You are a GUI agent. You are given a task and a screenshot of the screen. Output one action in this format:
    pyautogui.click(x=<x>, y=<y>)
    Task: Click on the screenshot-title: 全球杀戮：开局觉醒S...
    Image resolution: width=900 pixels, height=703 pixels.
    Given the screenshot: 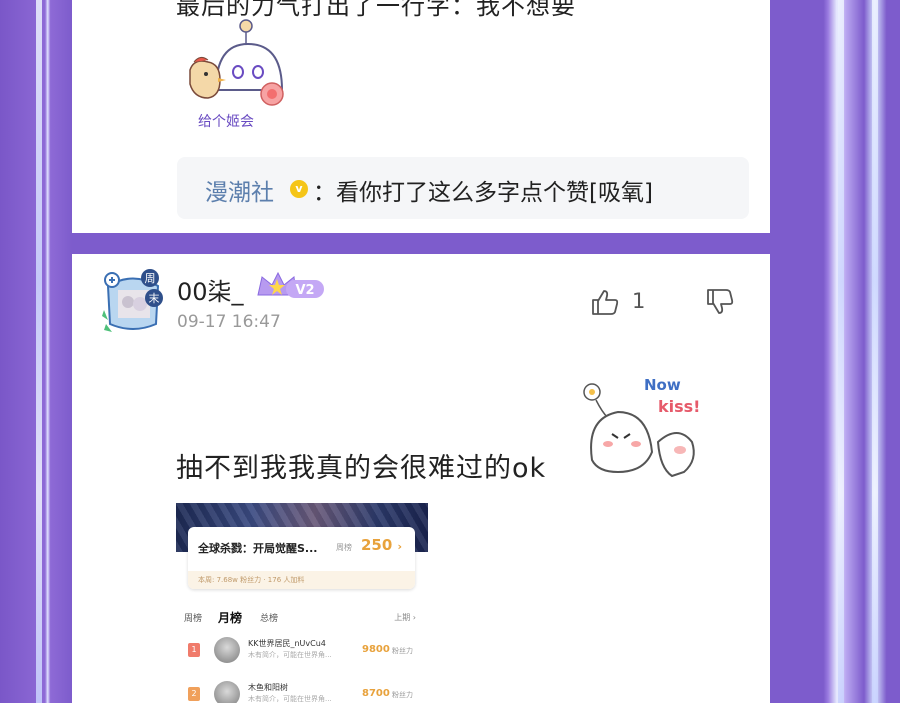 What is the action you would take?
    pyautogui.click(x=258, y=548)
    